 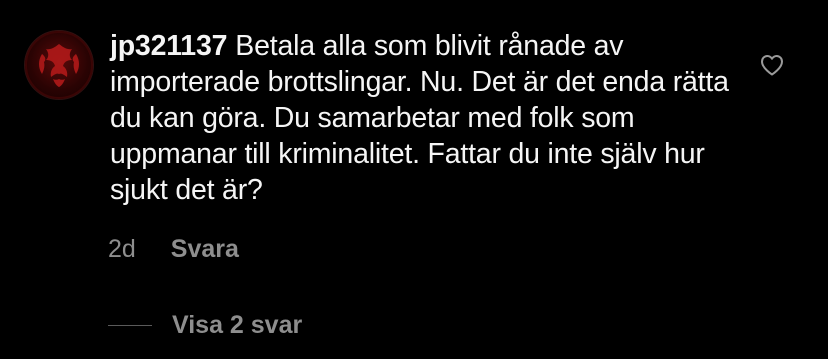 What do you see at coordinates (122, 249) in the screenshot?
I see `comment-timestamp: 2d` at bounding box center [122, 249].